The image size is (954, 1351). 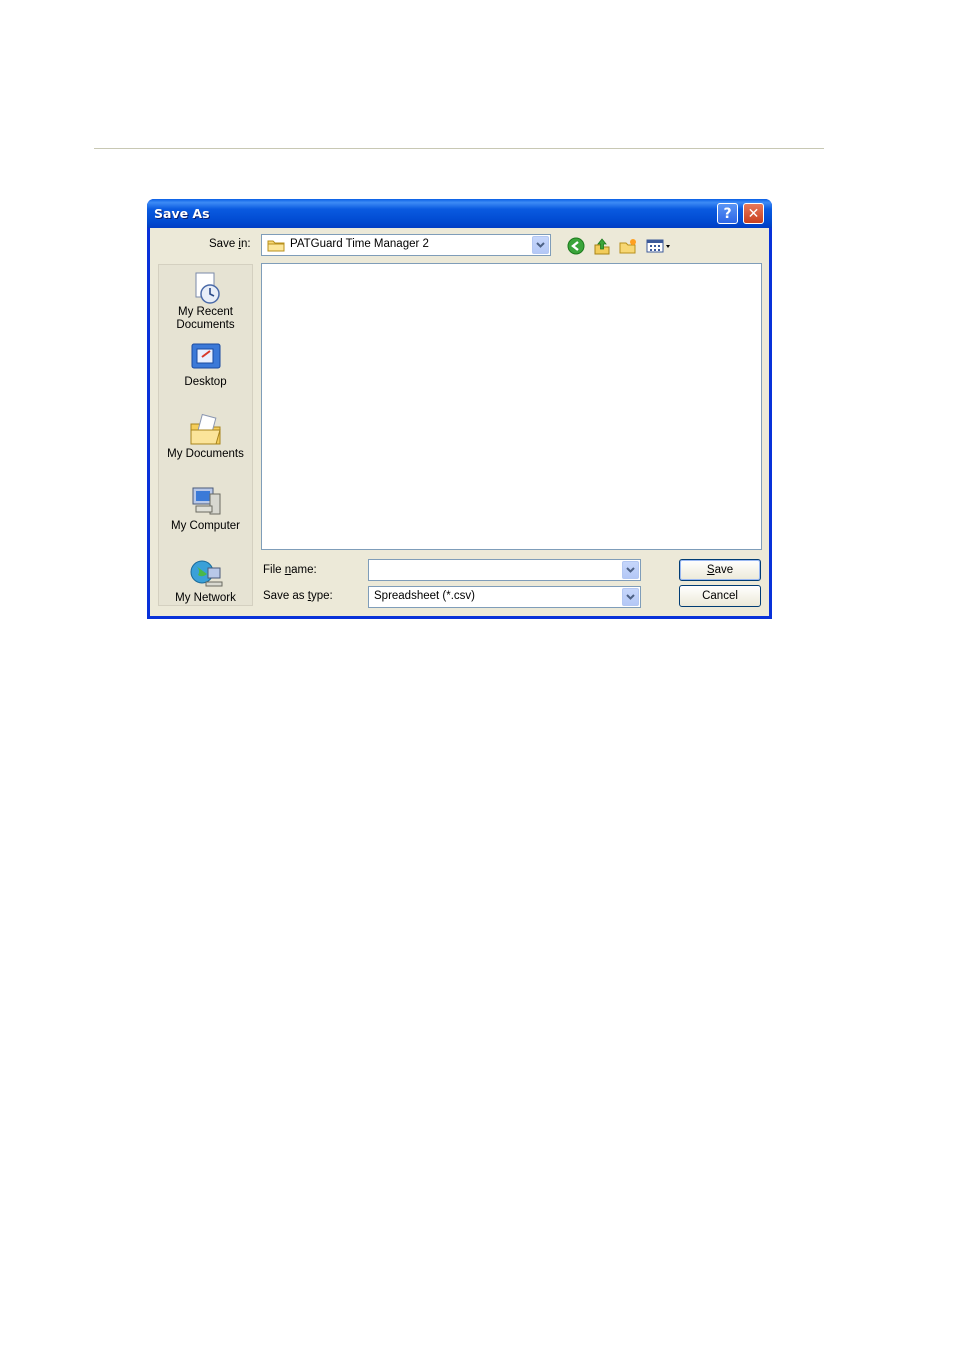 I want to click on dialog-title: Save As, so click(x=182, y=213).